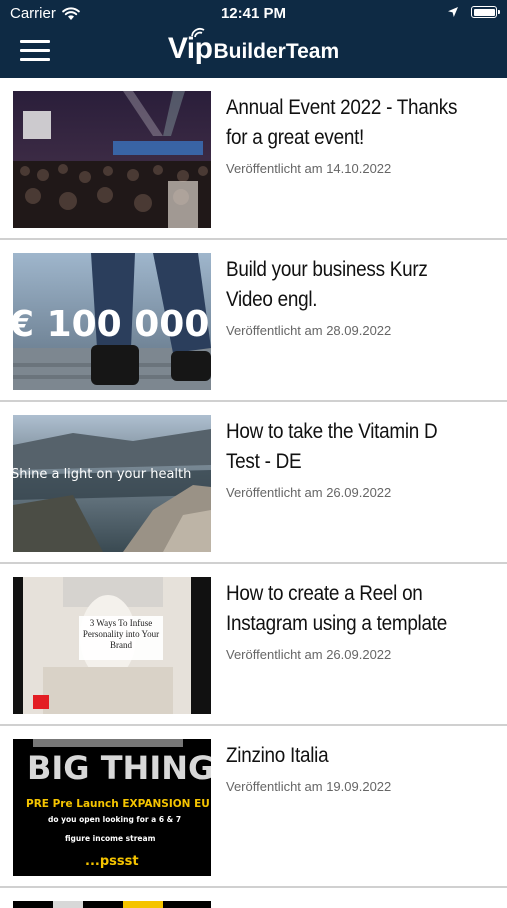 The height and width of the screenshot is (908, 507). Describe the element at coordinates (119, 768) in the screenshot. I see `thumbnail-headline: BIG THING` at that location.